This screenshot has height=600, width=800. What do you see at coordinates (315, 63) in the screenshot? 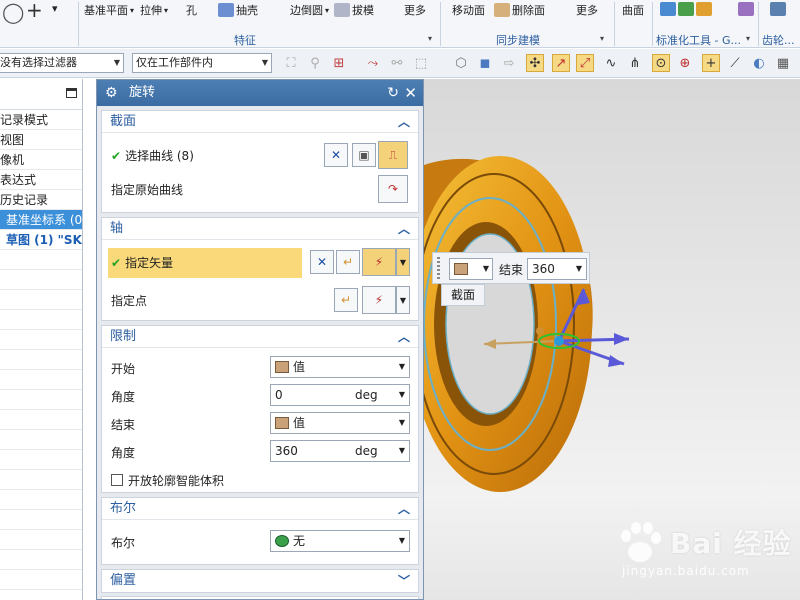
I see `snap-icon: ⚲` at bounding box center [315, 63].